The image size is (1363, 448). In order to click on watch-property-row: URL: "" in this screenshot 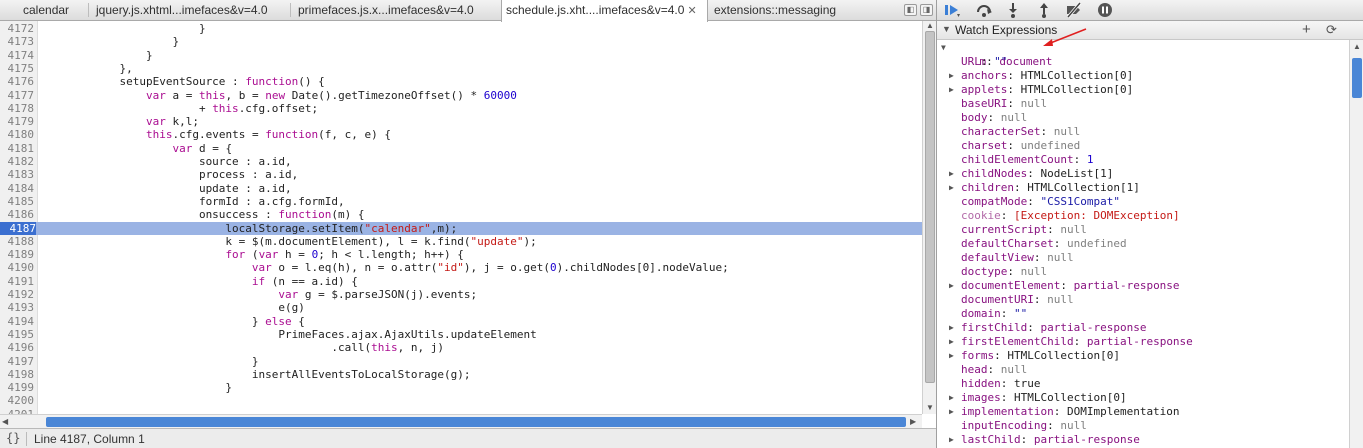, I will do `click(978, 62)`.